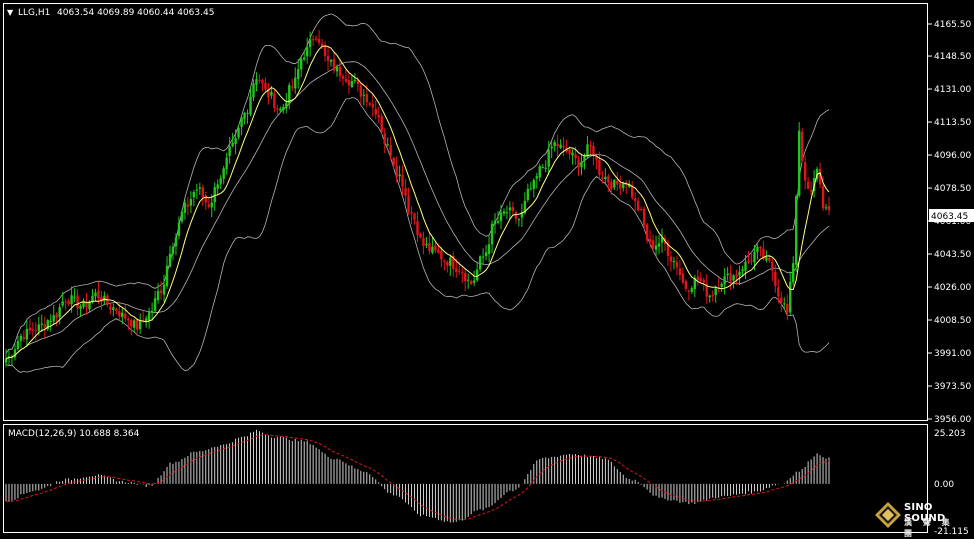 This screenshot has width=974, height=539. What do you see at coordinates (944, 485) in the screenshot?
I see `macd-tick-label: 0.00` at bounding box center [944, 485].